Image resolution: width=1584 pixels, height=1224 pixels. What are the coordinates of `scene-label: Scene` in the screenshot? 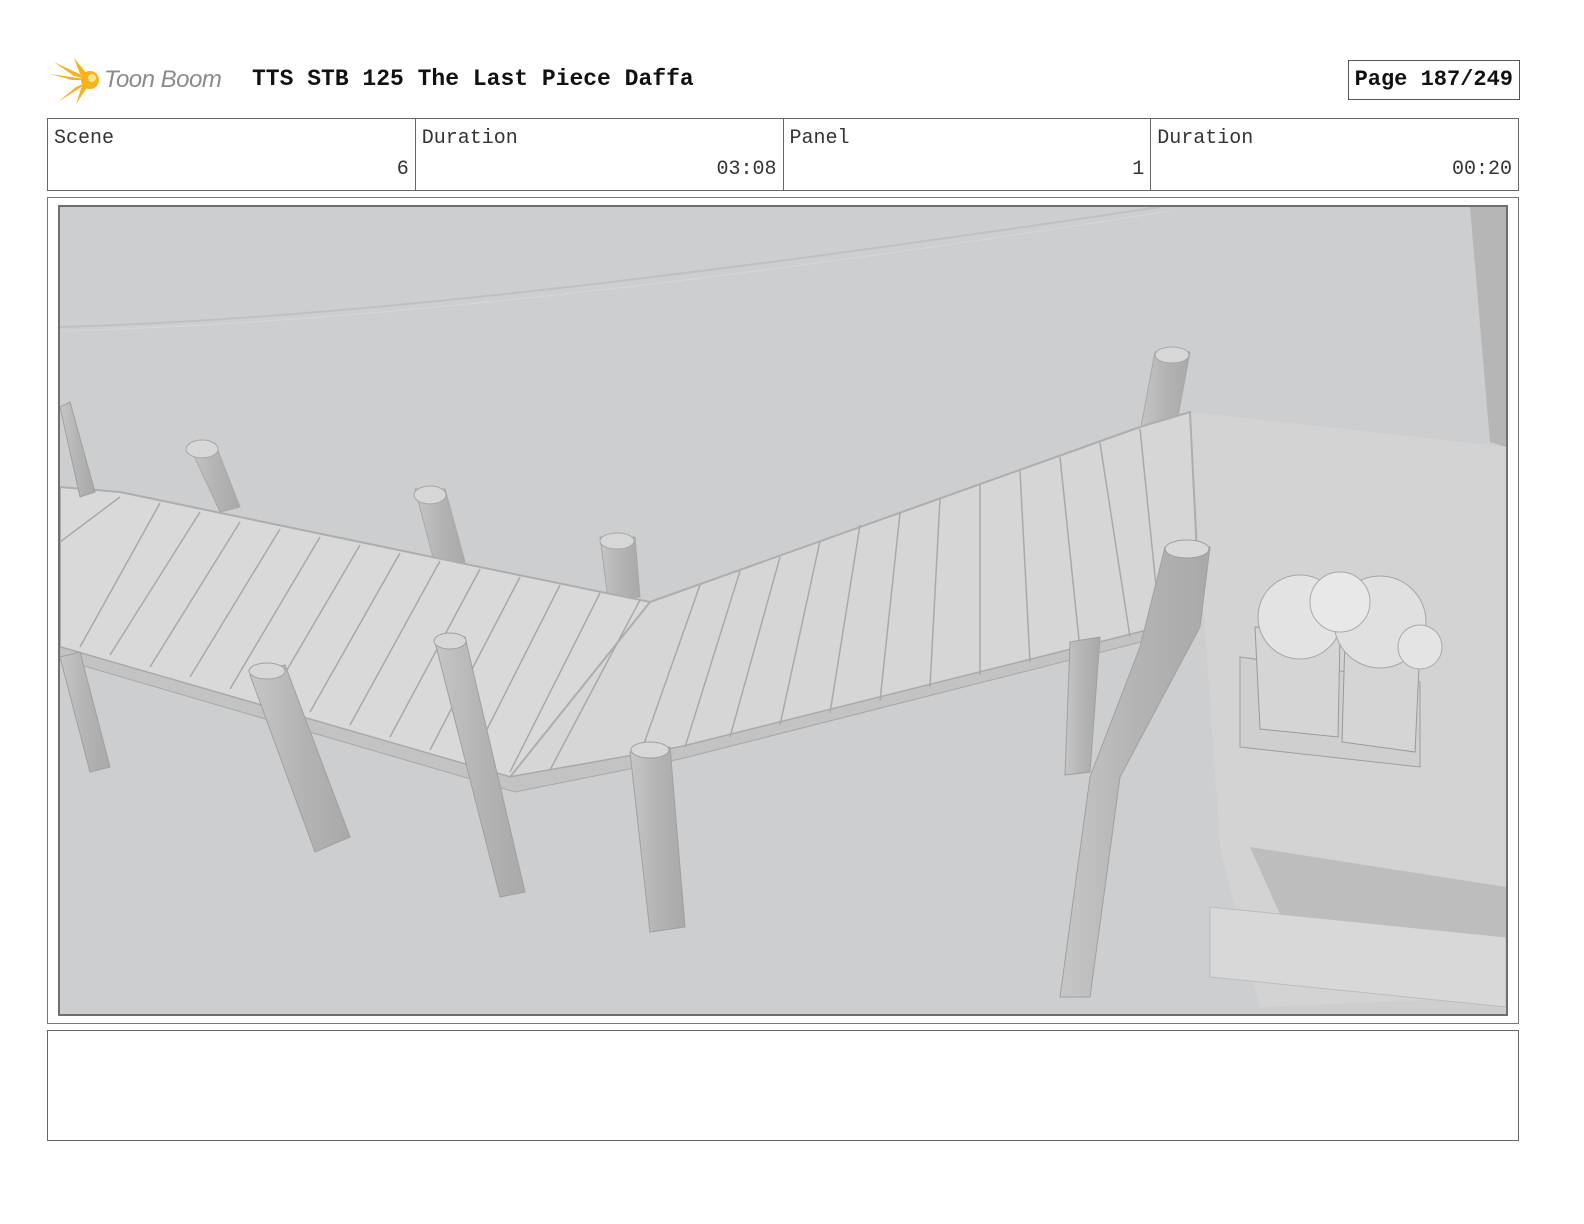 It's located at (84, 138).